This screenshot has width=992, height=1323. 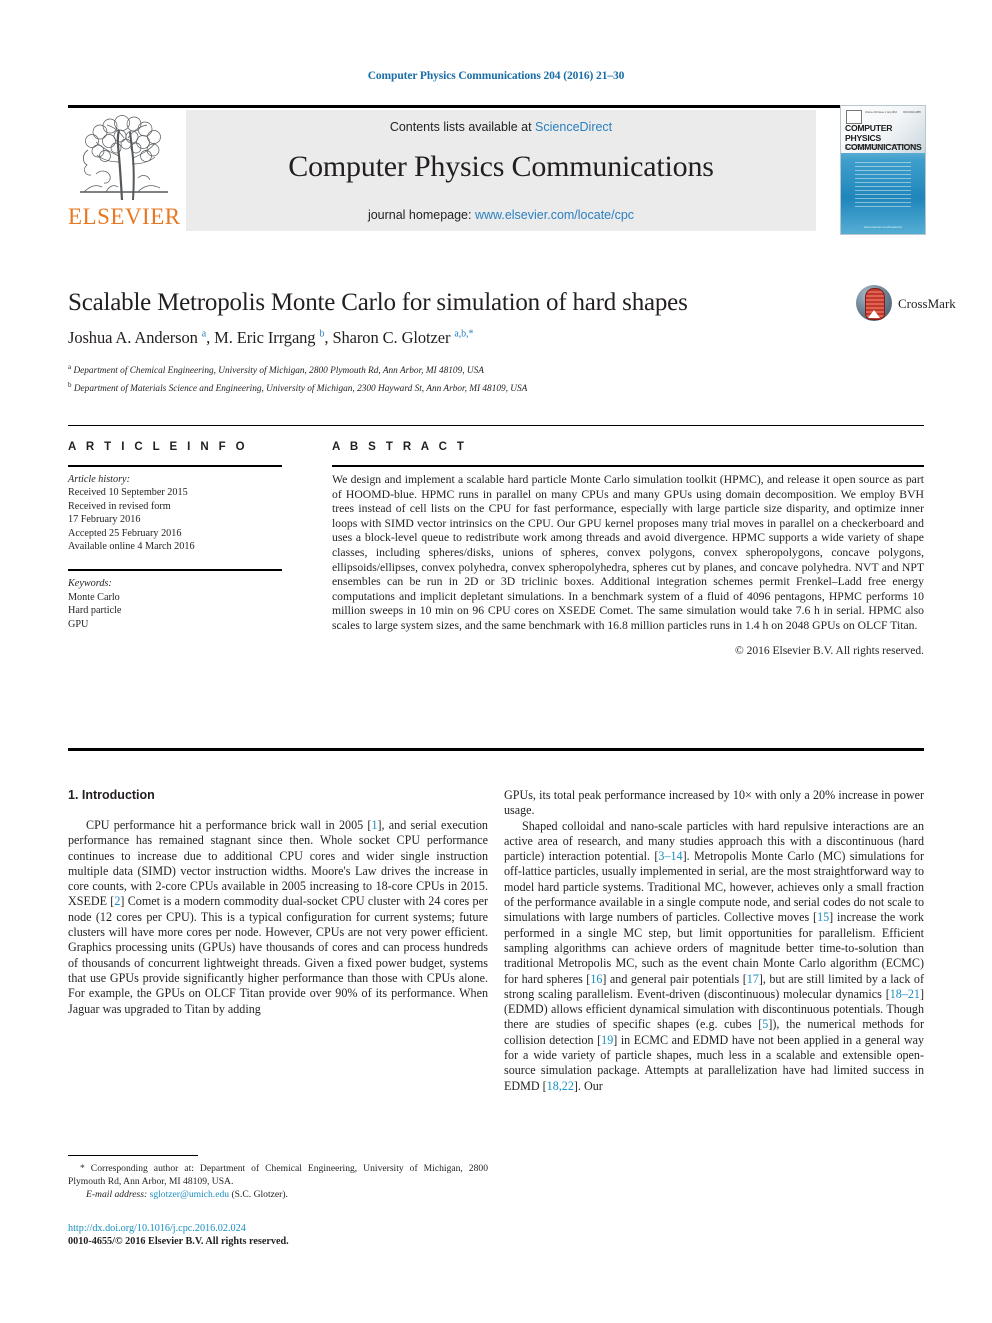 What do you see at coordinates (883, 186) in the screenshot?
I see `cover-decorative-lines` at bounding box center [883, 186].